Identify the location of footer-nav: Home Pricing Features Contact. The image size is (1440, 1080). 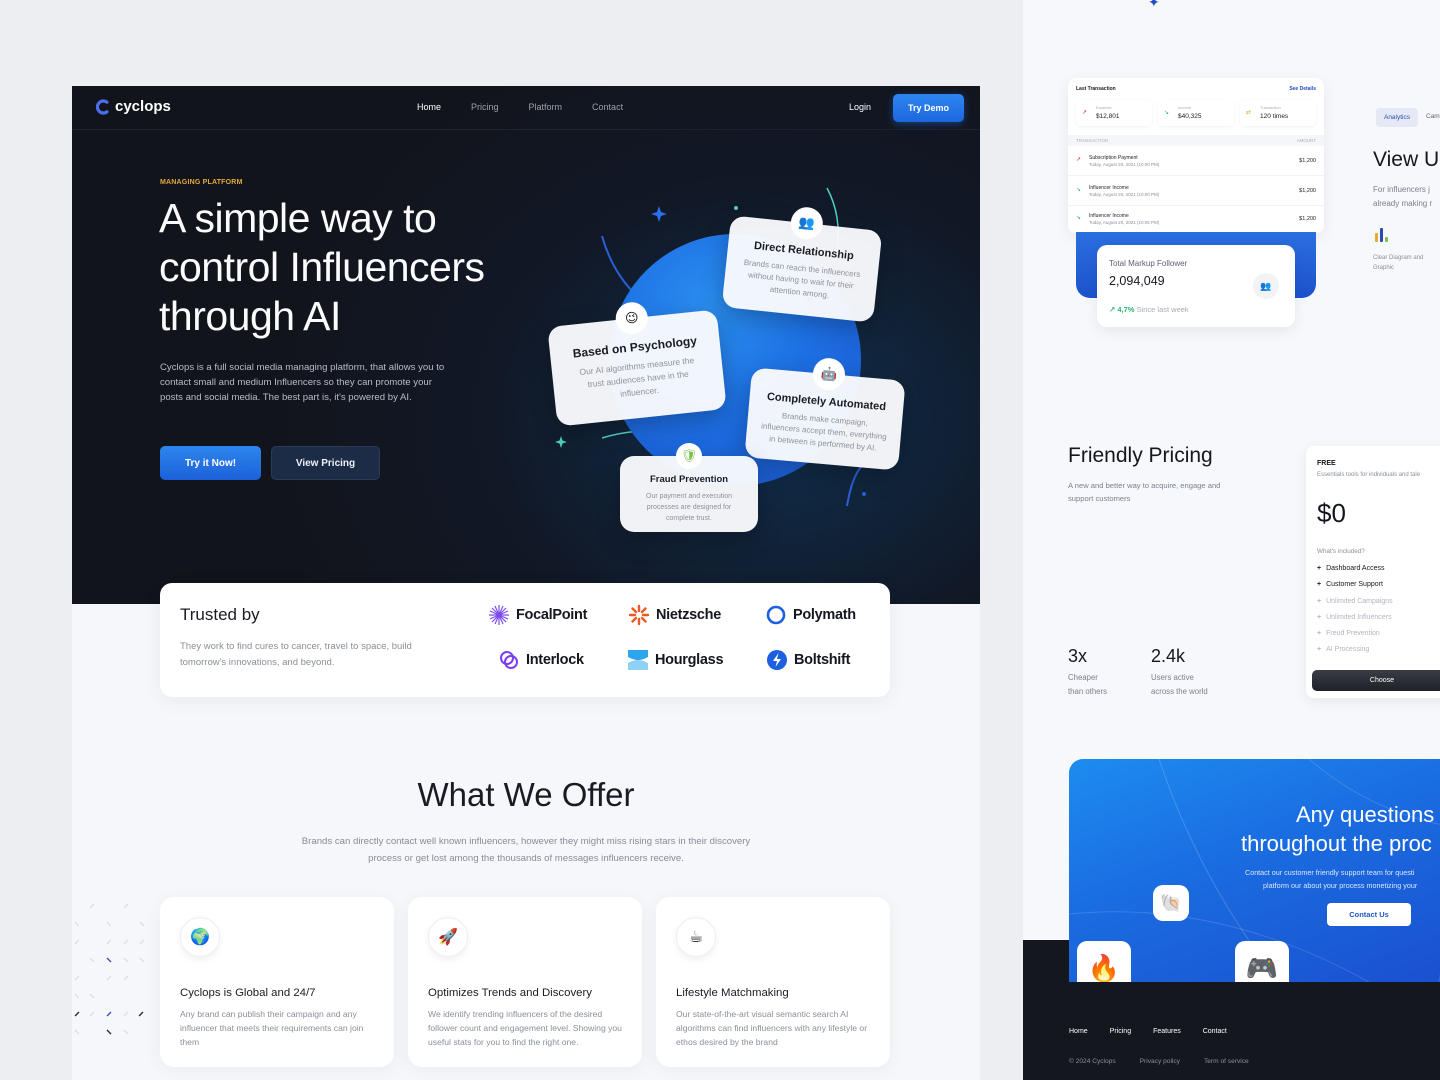
(1148, 1031).